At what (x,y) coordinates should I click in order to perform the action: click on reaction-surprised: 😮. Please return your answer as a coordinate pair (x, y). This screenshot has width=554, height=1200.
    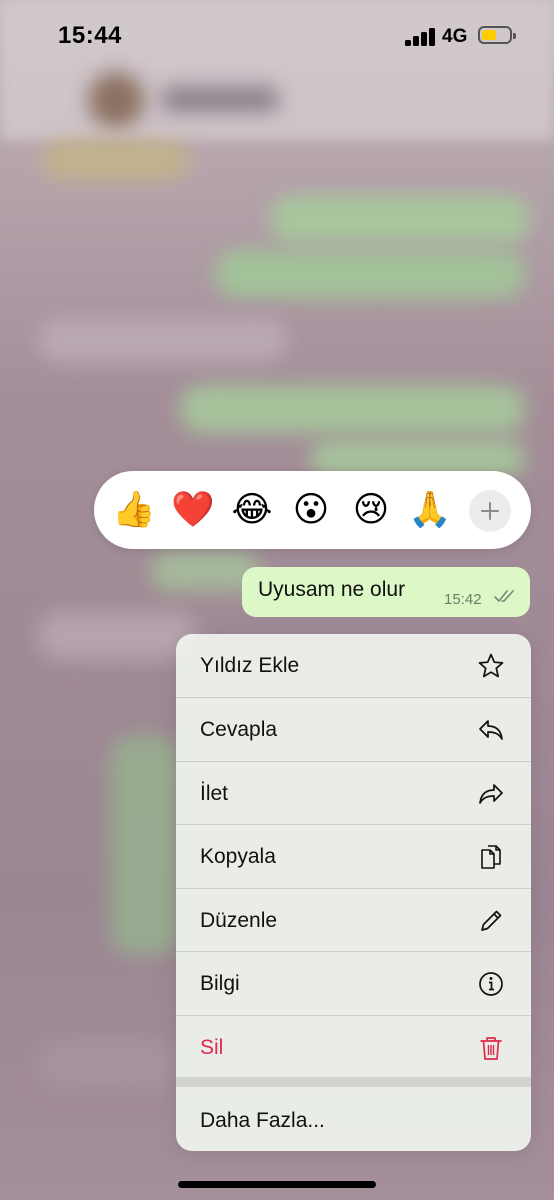
    Looking at the image, I should click on (311, 510).